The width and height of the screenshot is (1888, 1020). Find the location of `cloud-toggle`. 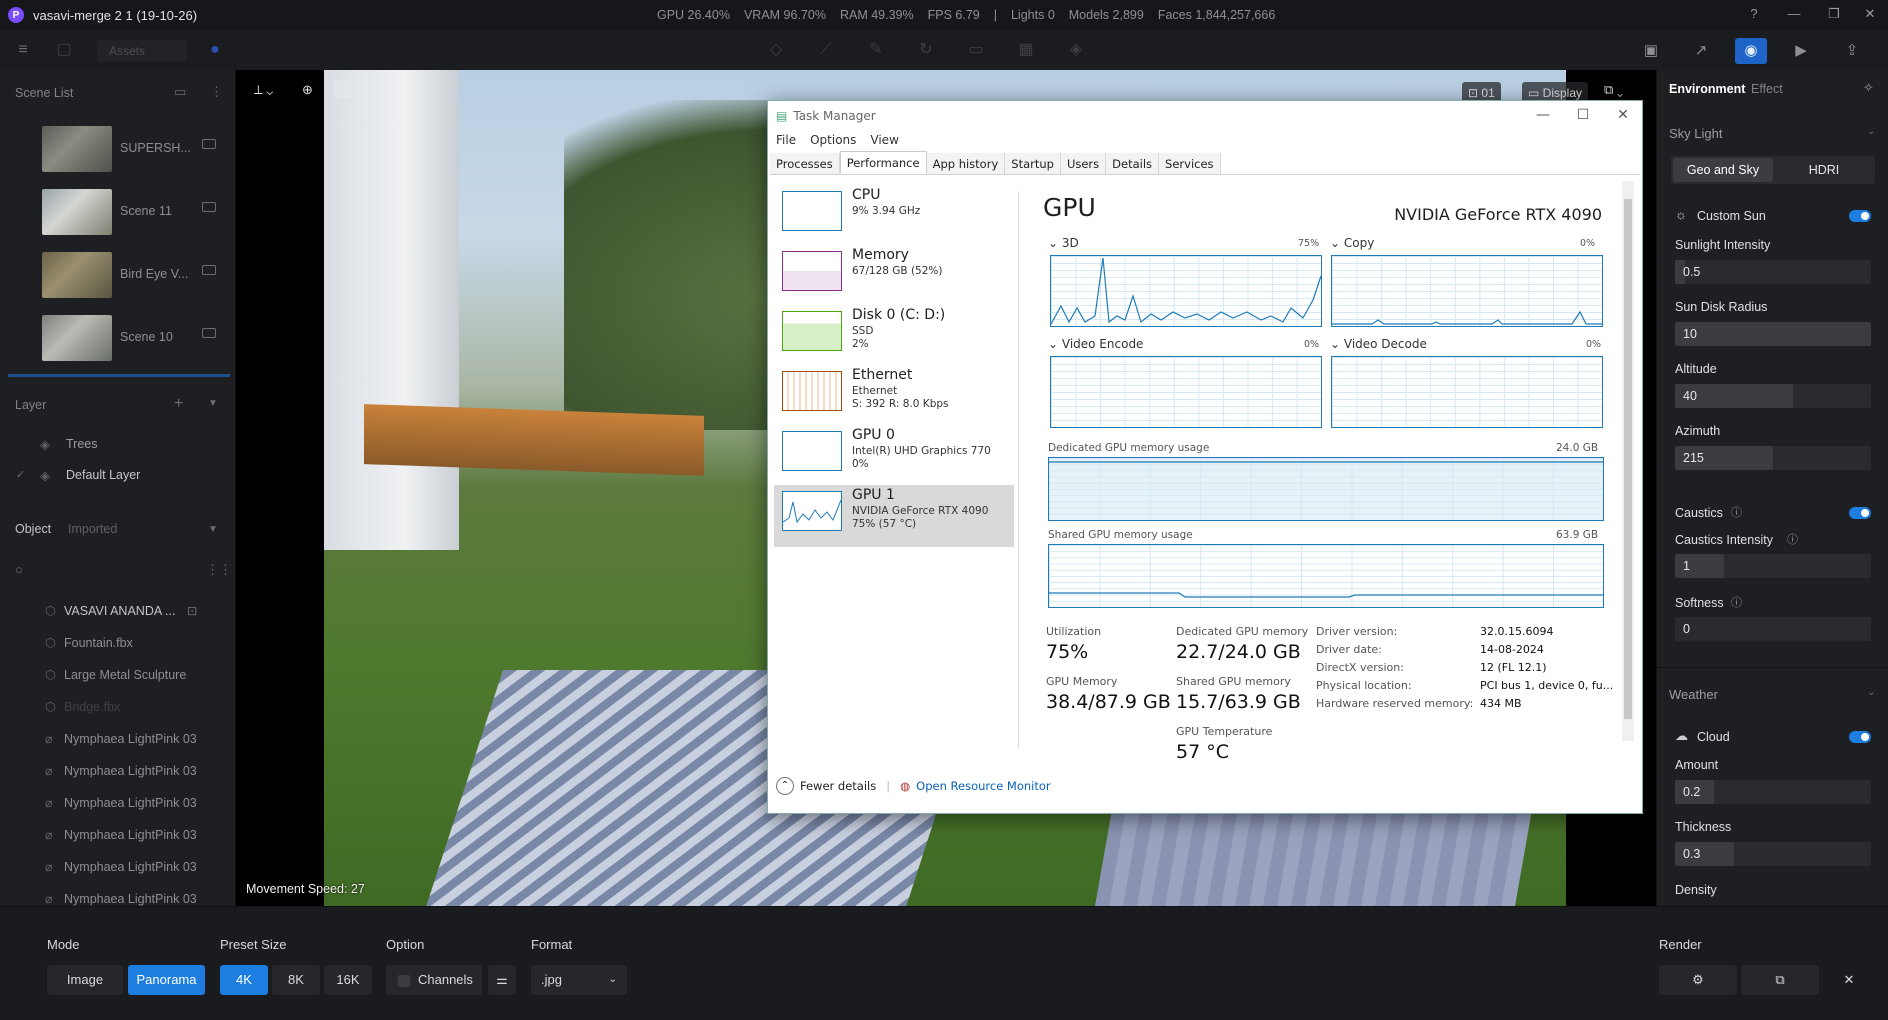

cloud-toggle is located at coordinates (1860, 737).